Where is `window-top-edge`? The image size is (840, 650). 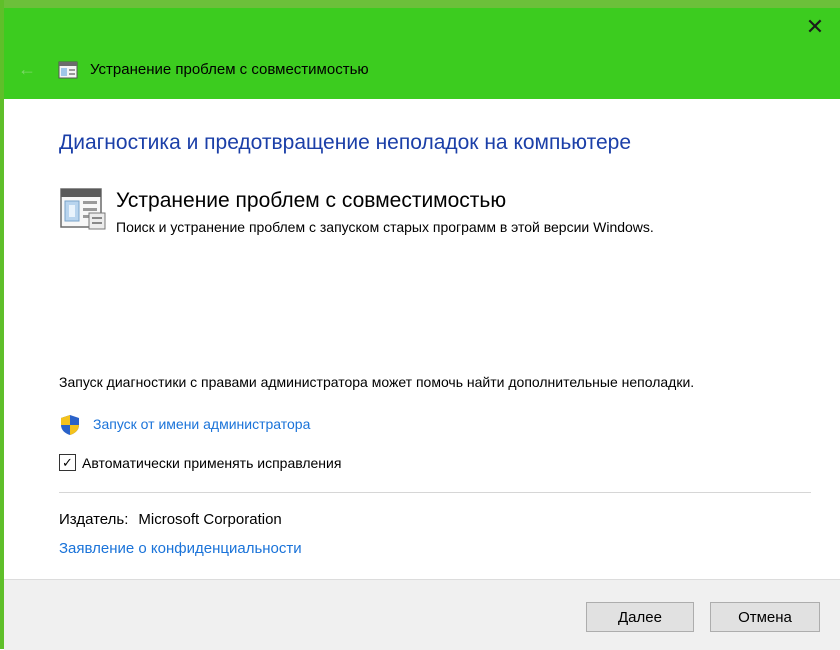
window-top-edge is located at coordinates (420, 4).